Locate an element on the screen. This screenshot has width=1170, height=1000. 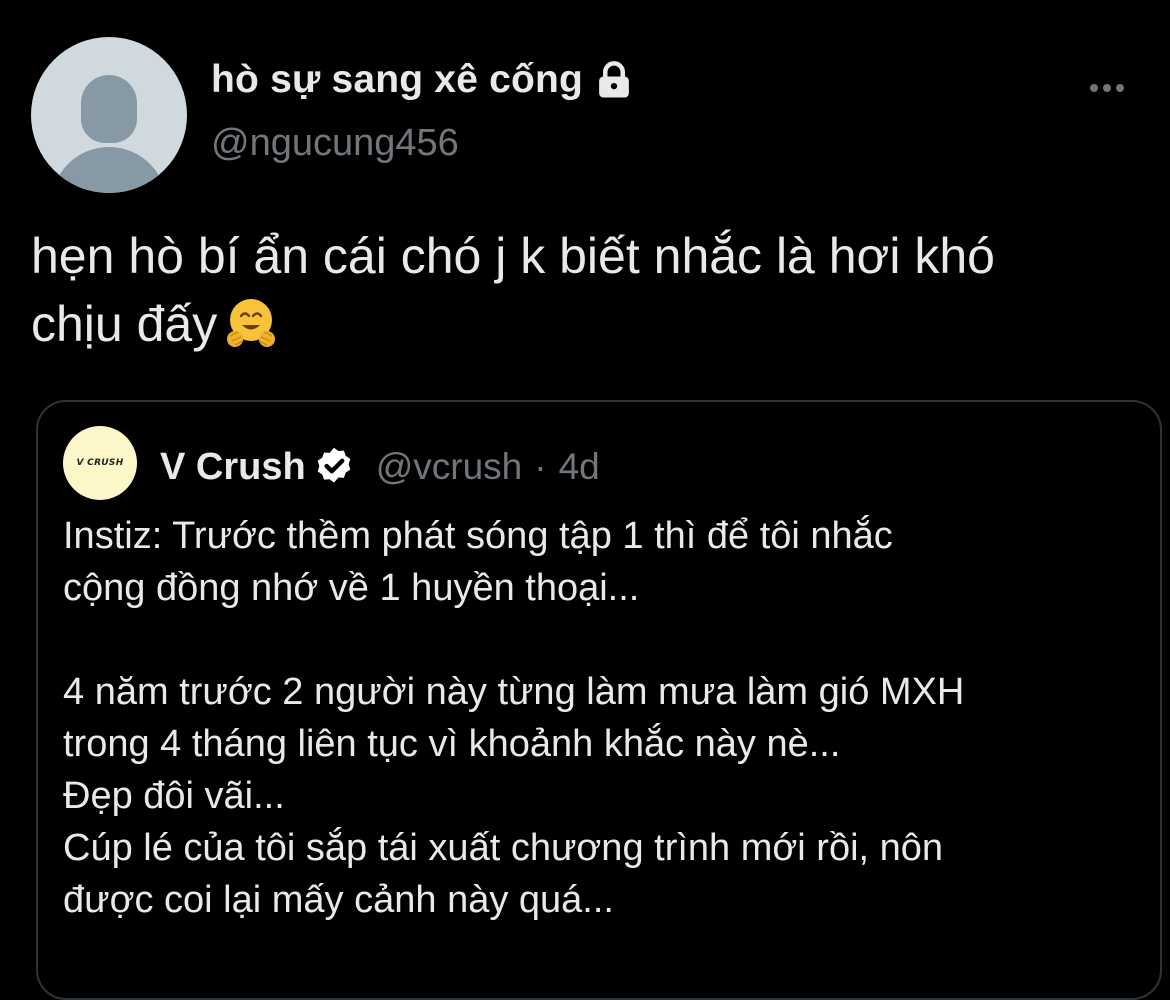
tweet-text-line: chịu đấy is located at coordinates (124, 324).